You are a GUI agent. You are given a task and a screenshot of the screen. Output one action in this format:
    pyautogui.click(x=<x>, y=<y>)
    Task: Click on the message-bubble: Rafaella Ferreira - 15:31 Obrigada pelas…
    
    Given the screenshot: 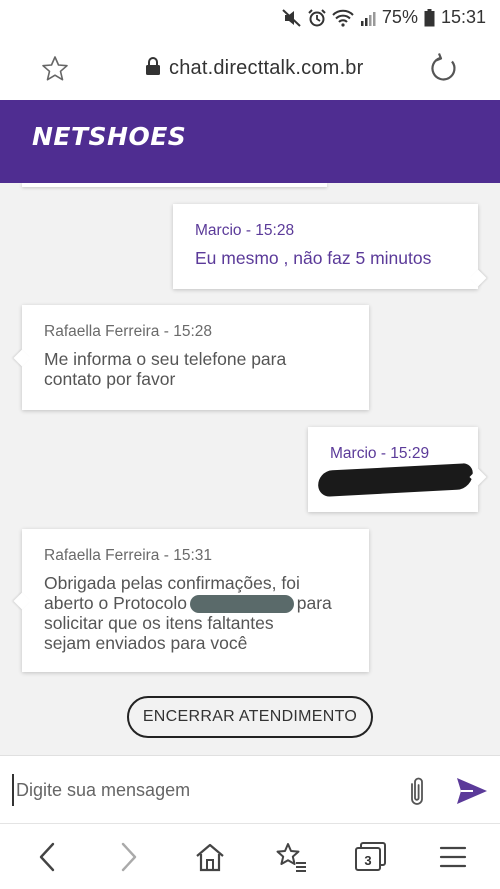 What is the action you would take?
    pyautogui.click(x=195, y=600)
    